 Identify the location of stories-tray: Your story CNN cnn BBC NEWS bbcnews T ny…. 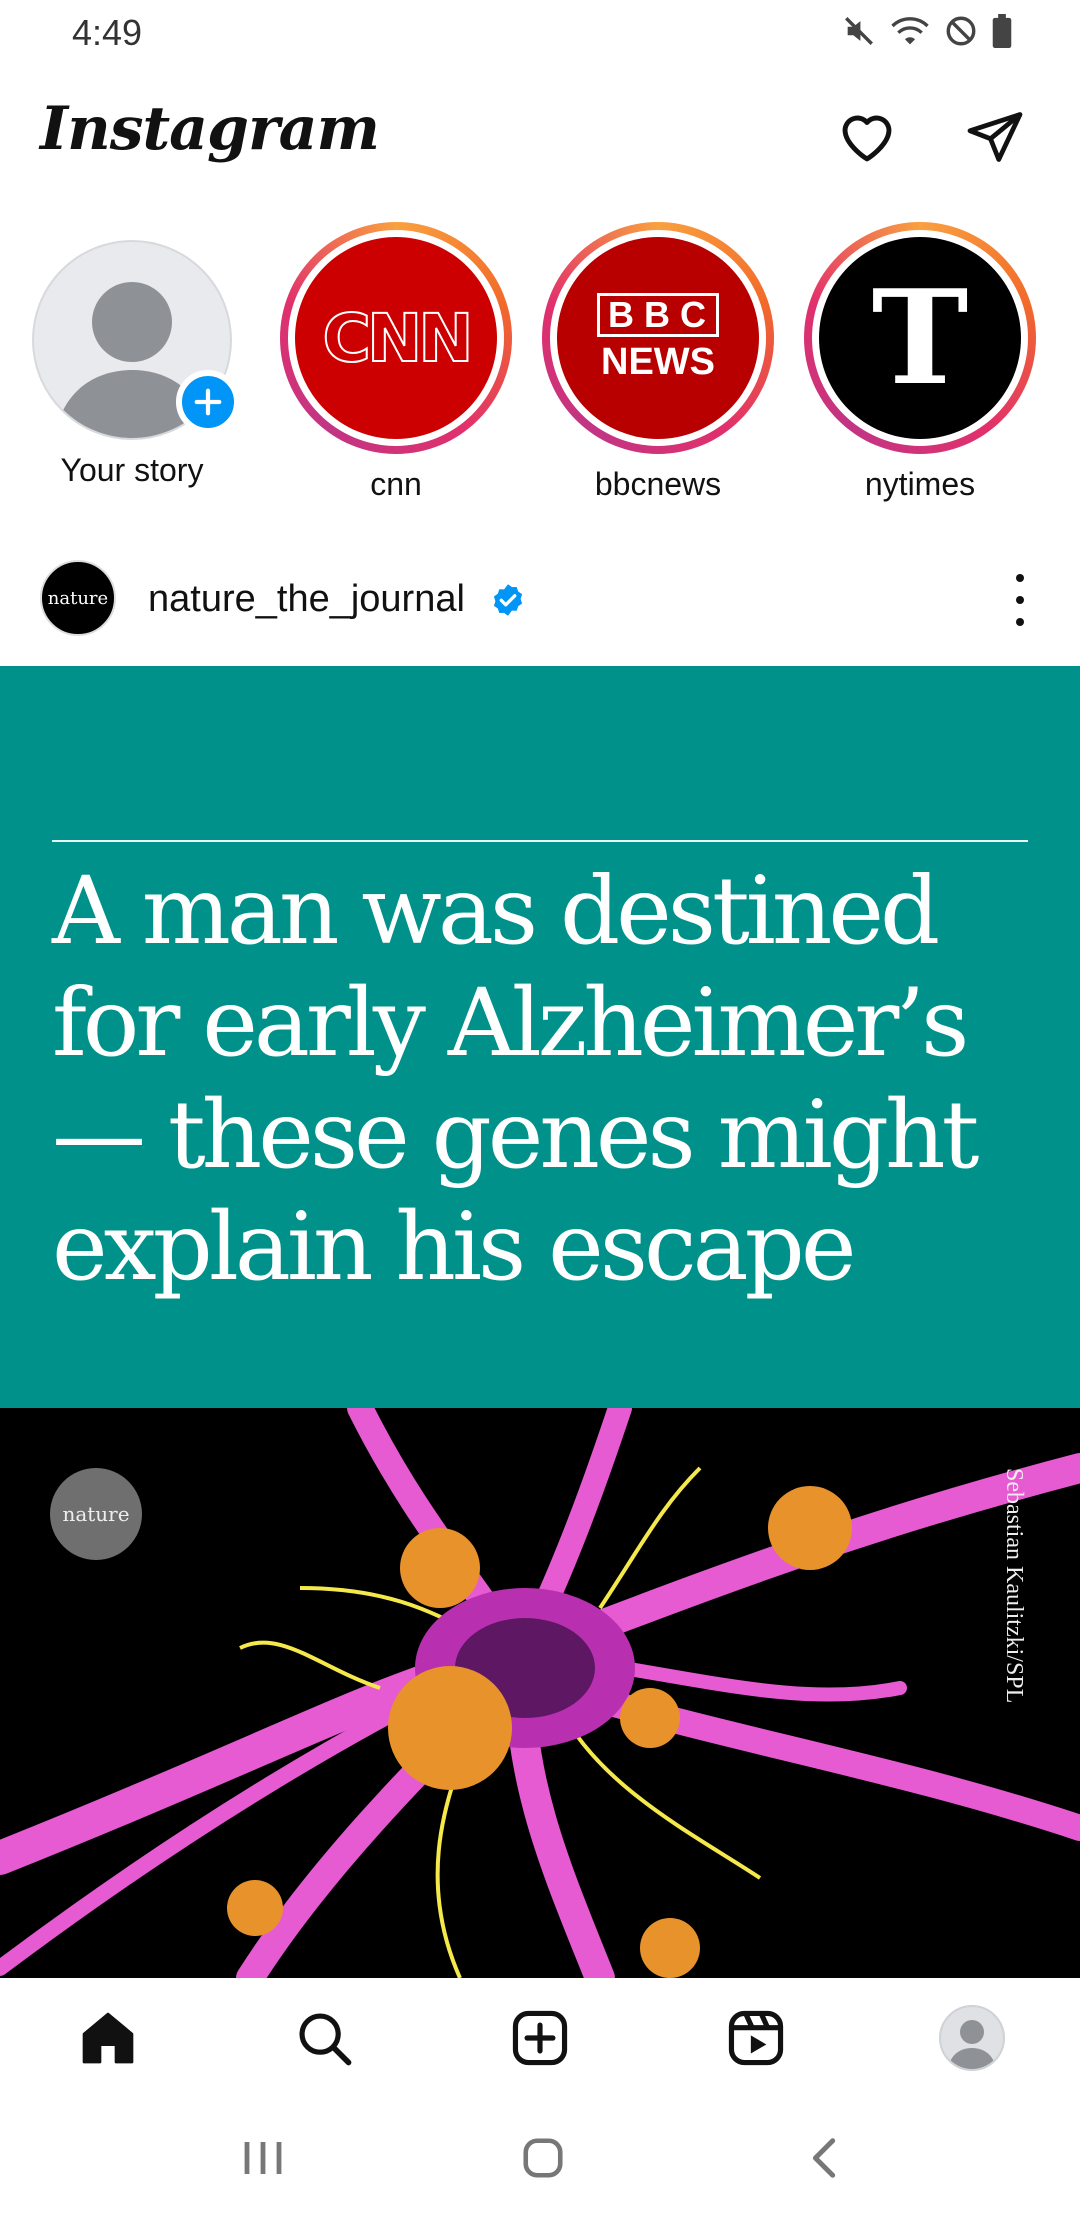
(540, 367).